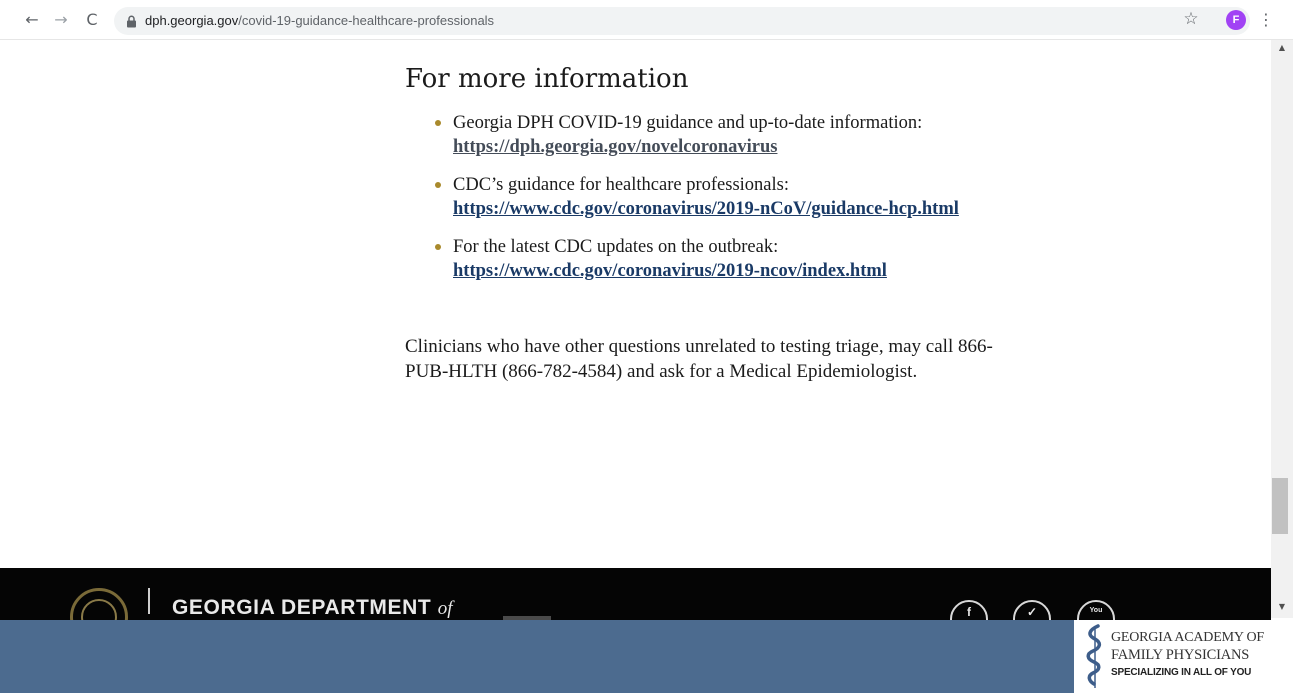 The height and width of the screenshot is (693, 1293). Describe the element at coordinates (635, 594) in the screenshot. I see `site-footer: GEORGIA DEPARTMENT of f ✓ You` at that location.